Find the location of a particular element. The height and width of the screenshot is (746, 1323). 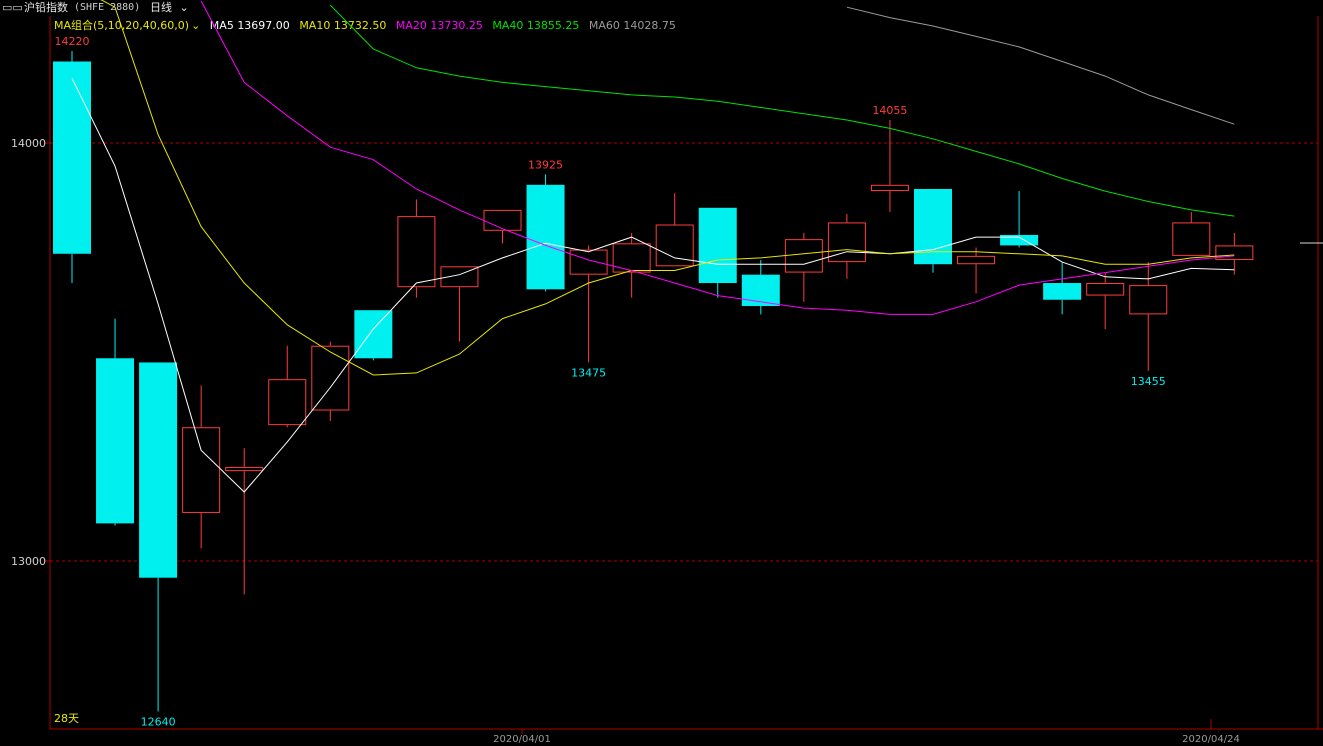

y-tick-labels: 14000 13000 is located at coordinates (30, 352).